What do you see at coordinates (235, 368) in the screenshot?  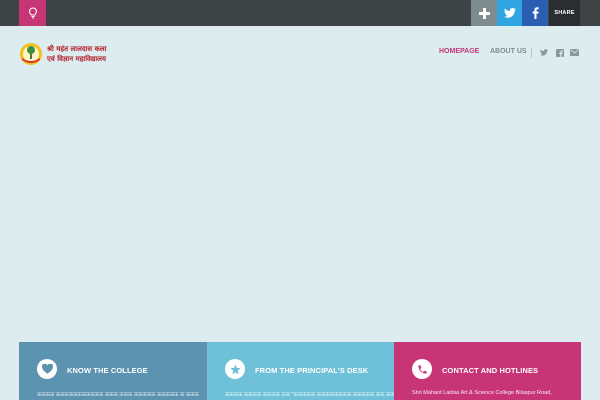 I see `star-icon` at bounding box center [235, 368].